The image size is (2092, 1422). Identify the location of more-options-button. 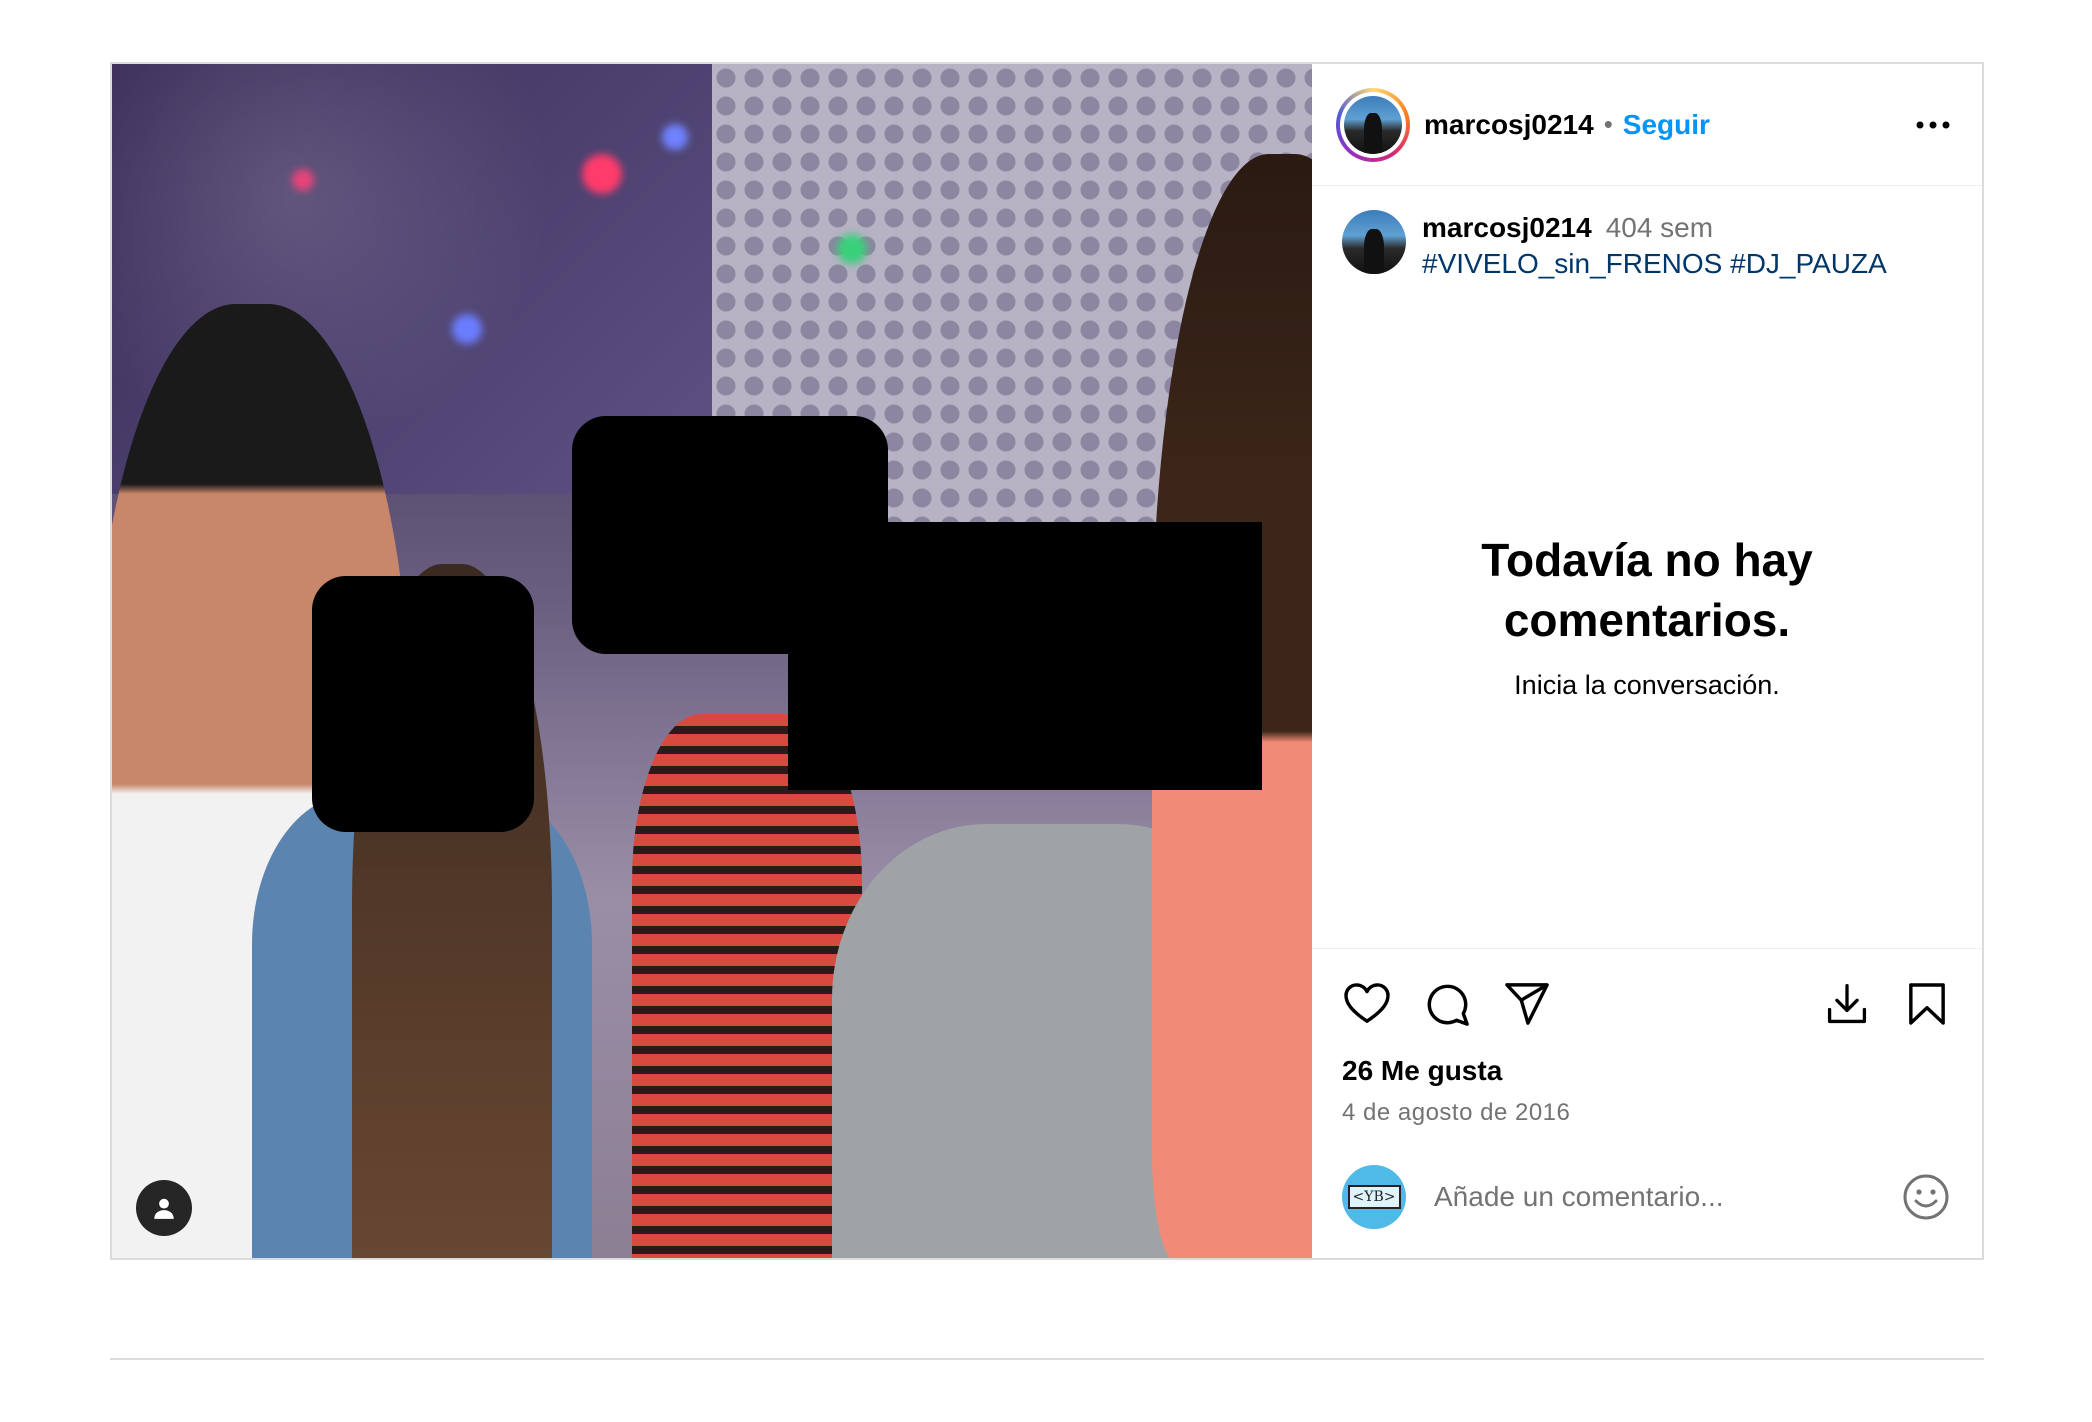
(1933, 125).